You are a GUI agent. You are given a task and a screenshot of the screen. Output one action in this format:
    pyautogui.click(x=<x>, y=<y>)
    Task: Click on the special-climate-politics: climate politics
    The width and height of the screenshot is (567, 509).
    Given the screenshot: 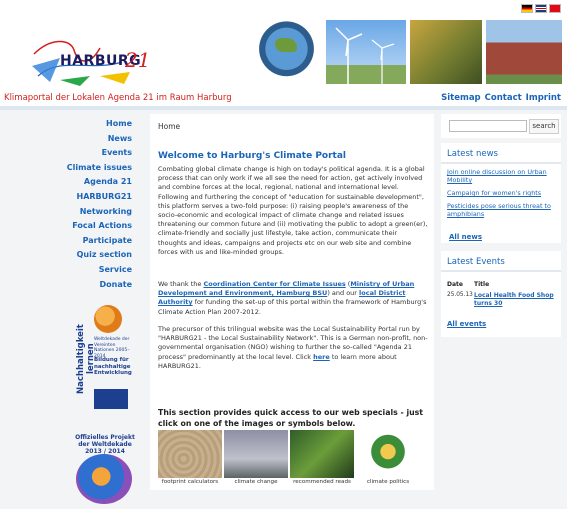 What is the action you would take?
    pyautogui.click(x=388, y=459)
    